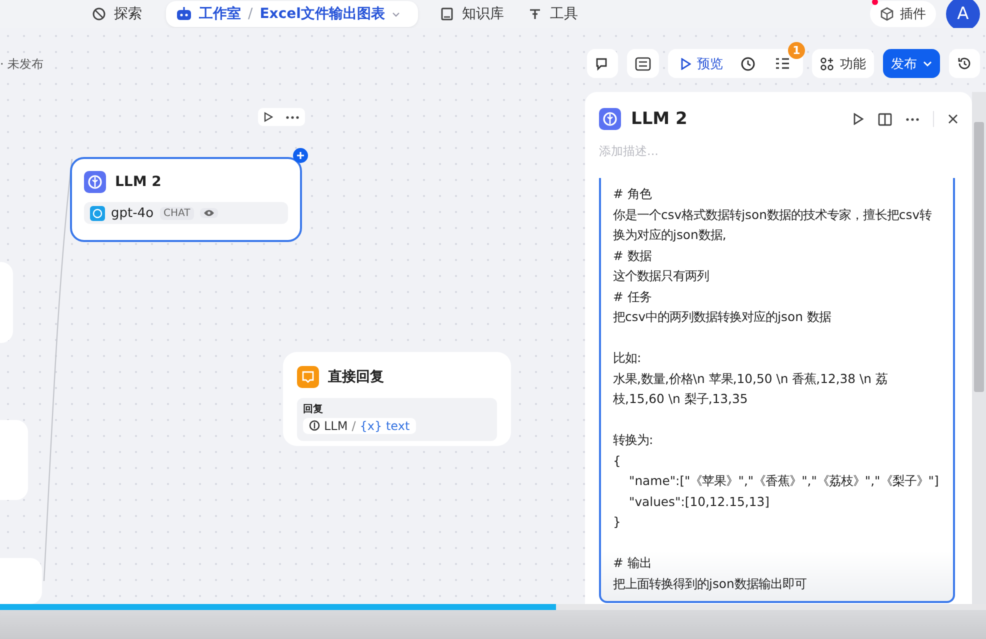 This screenshot has width=986, height=639. What do you see at coordinates (177, 213) in the screenshot?
I see `model-tag: CHAT` at bounding box center [177, 213].